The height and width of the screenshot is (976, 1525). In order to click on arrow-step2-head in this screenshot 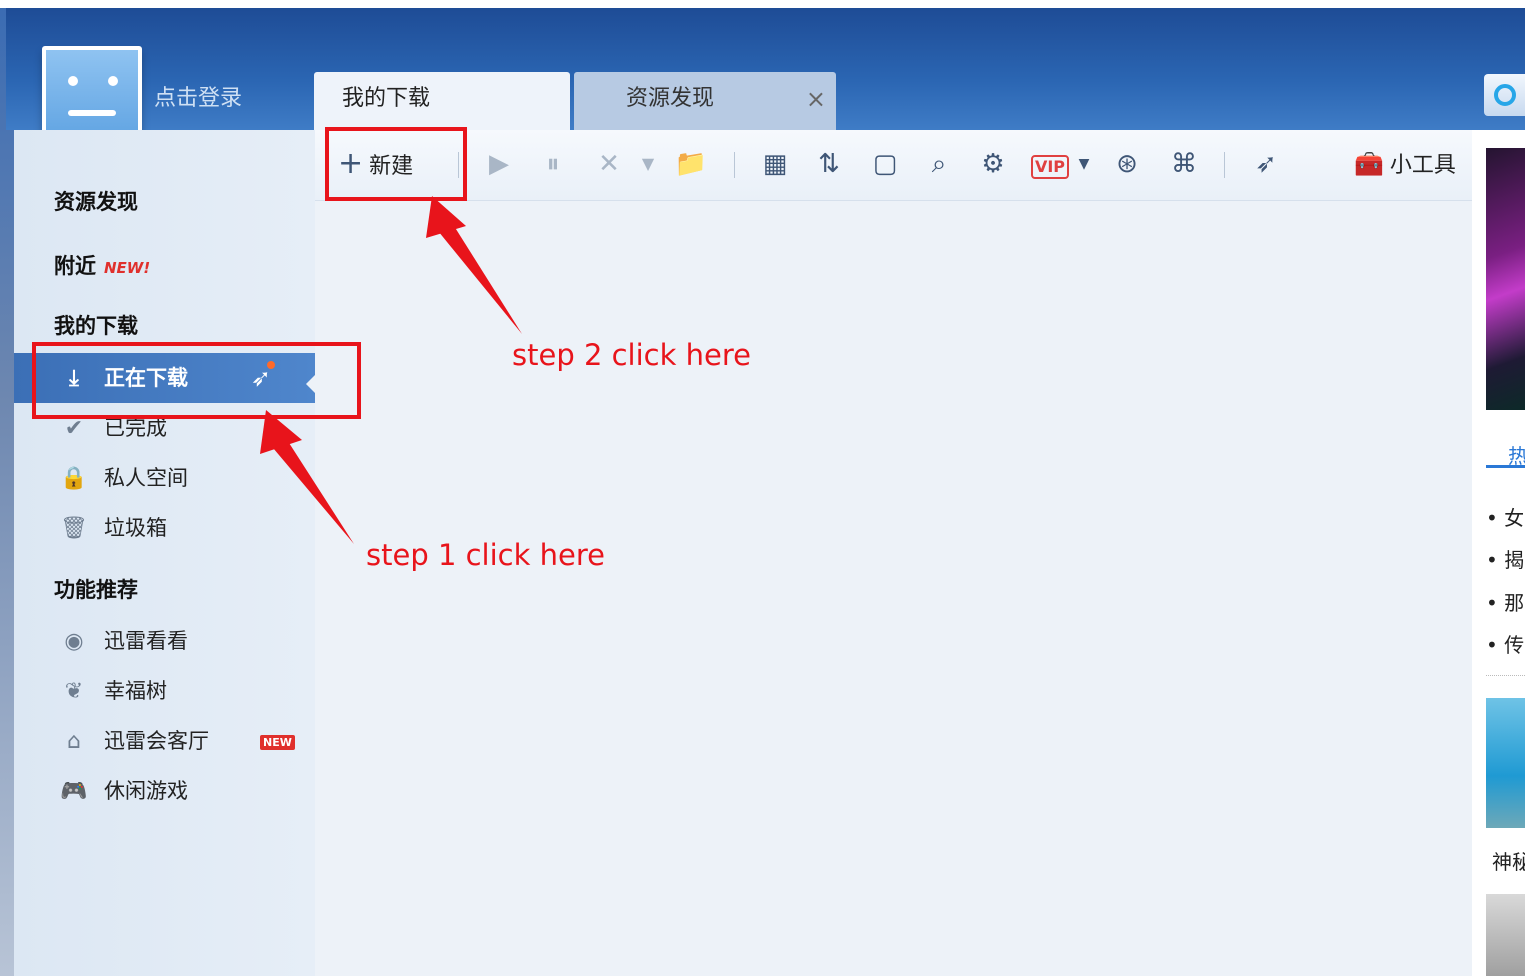, I will do `click(446, 217)`.